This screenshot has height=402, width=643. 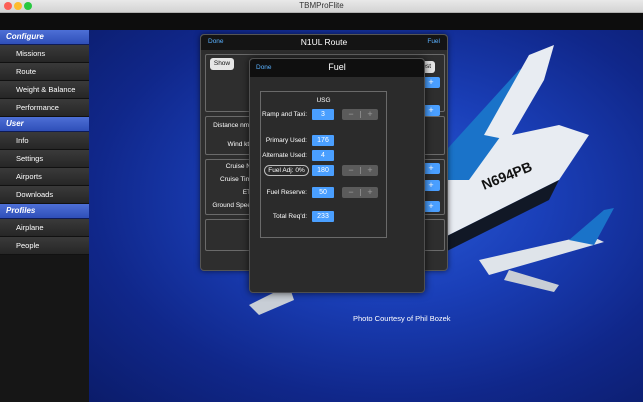 I want to click on total-required-value: 233, so click(x=323, y=216).